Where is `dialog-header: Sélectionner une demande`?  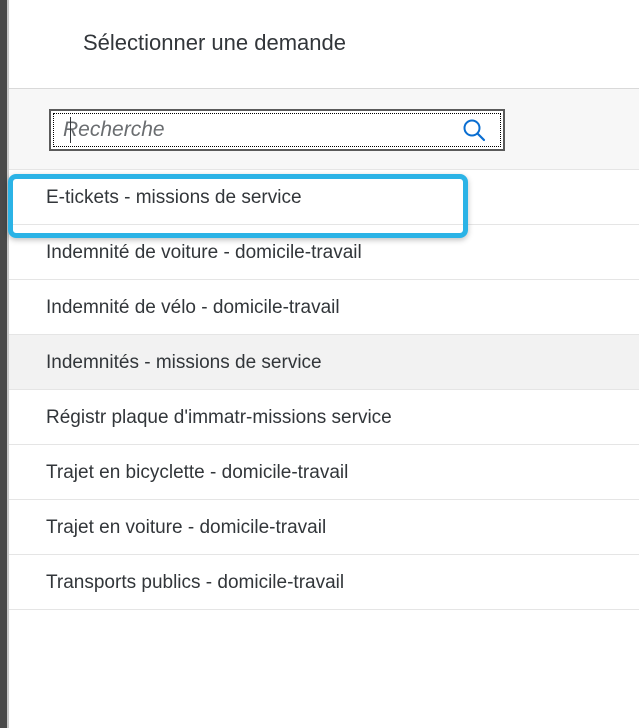 dialog-header: Sélectionner une demande is located at coordinates (324, 44).